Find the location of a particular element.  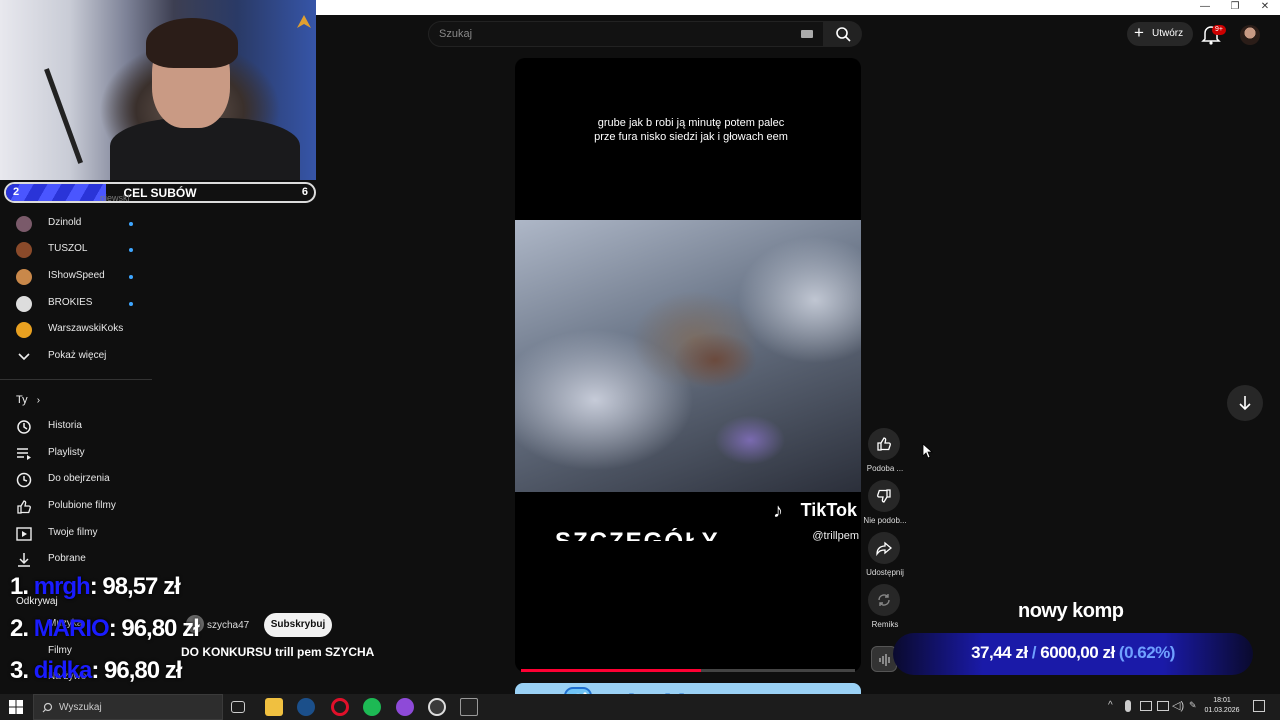

sidebar-item-liked-videos: Polubione filmy is located at coordinates (76, 507).